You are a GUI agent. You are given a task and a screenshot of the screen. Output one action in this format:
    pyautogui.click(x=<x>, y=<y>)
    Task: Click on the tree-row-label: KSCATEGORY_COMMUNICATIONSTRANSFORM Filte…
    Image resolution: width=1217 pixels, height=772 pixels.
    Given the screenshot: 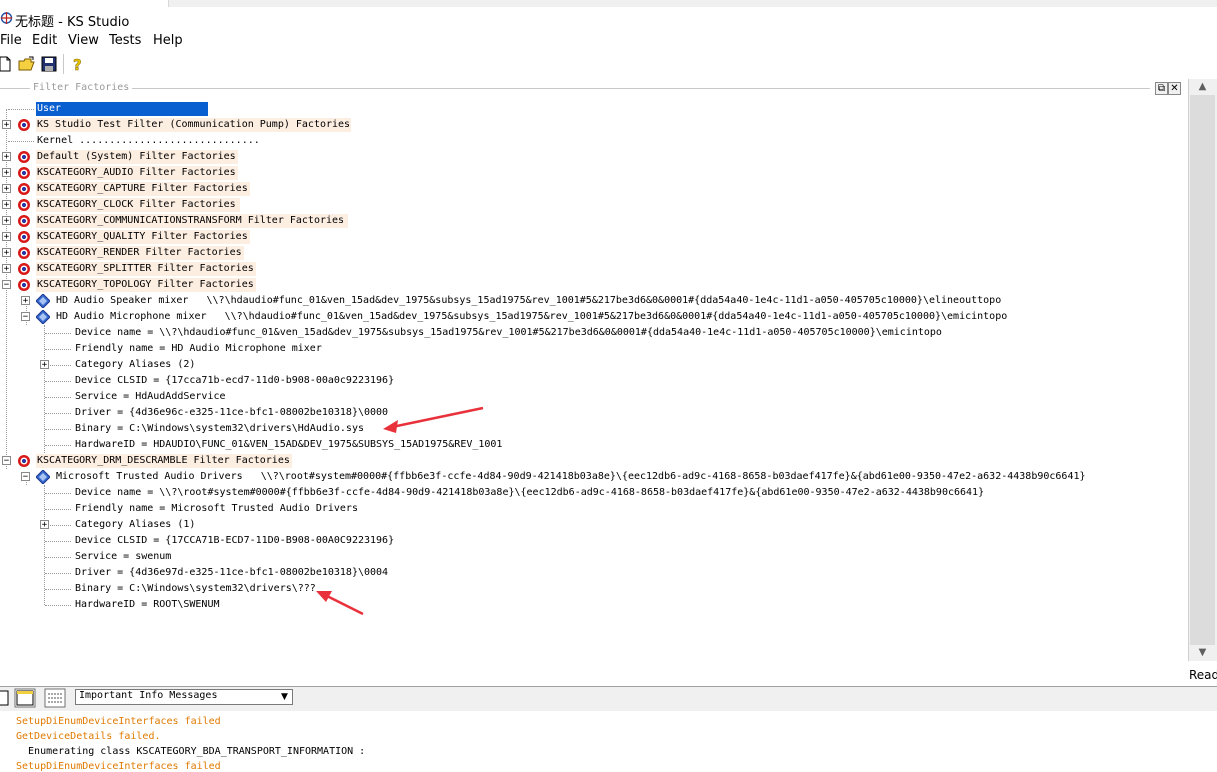 What is the action you would take?
    pyautogui.click(x=191, y=220)
    